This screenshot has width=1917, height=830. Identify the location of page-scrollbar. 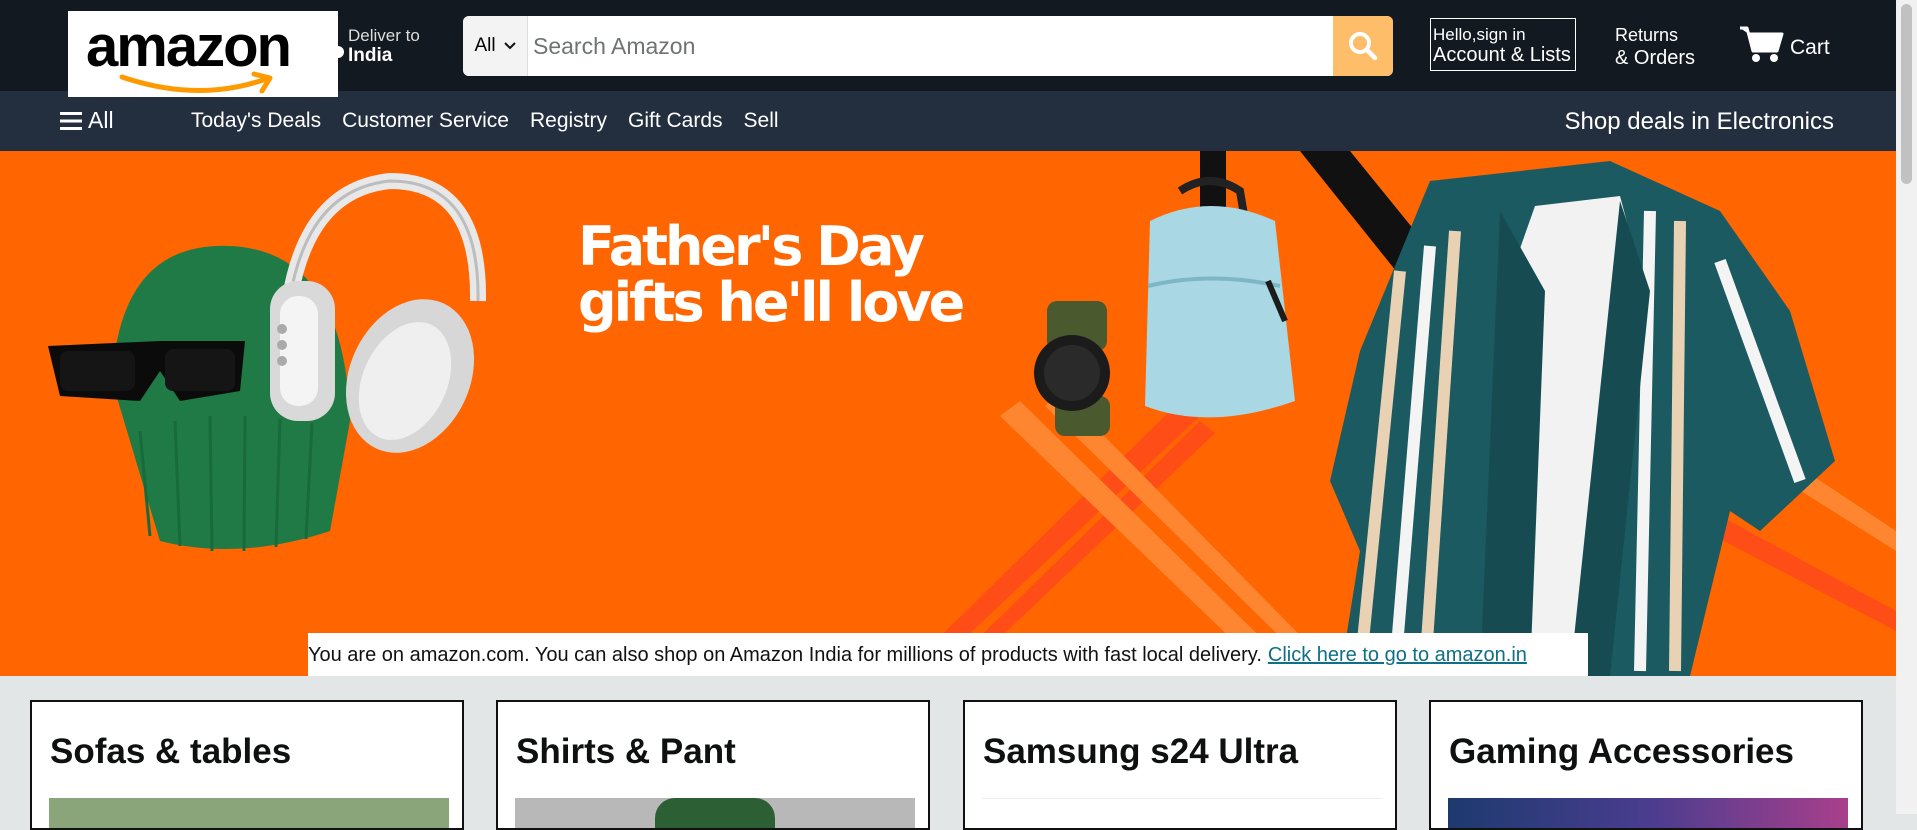
(1906, 407).